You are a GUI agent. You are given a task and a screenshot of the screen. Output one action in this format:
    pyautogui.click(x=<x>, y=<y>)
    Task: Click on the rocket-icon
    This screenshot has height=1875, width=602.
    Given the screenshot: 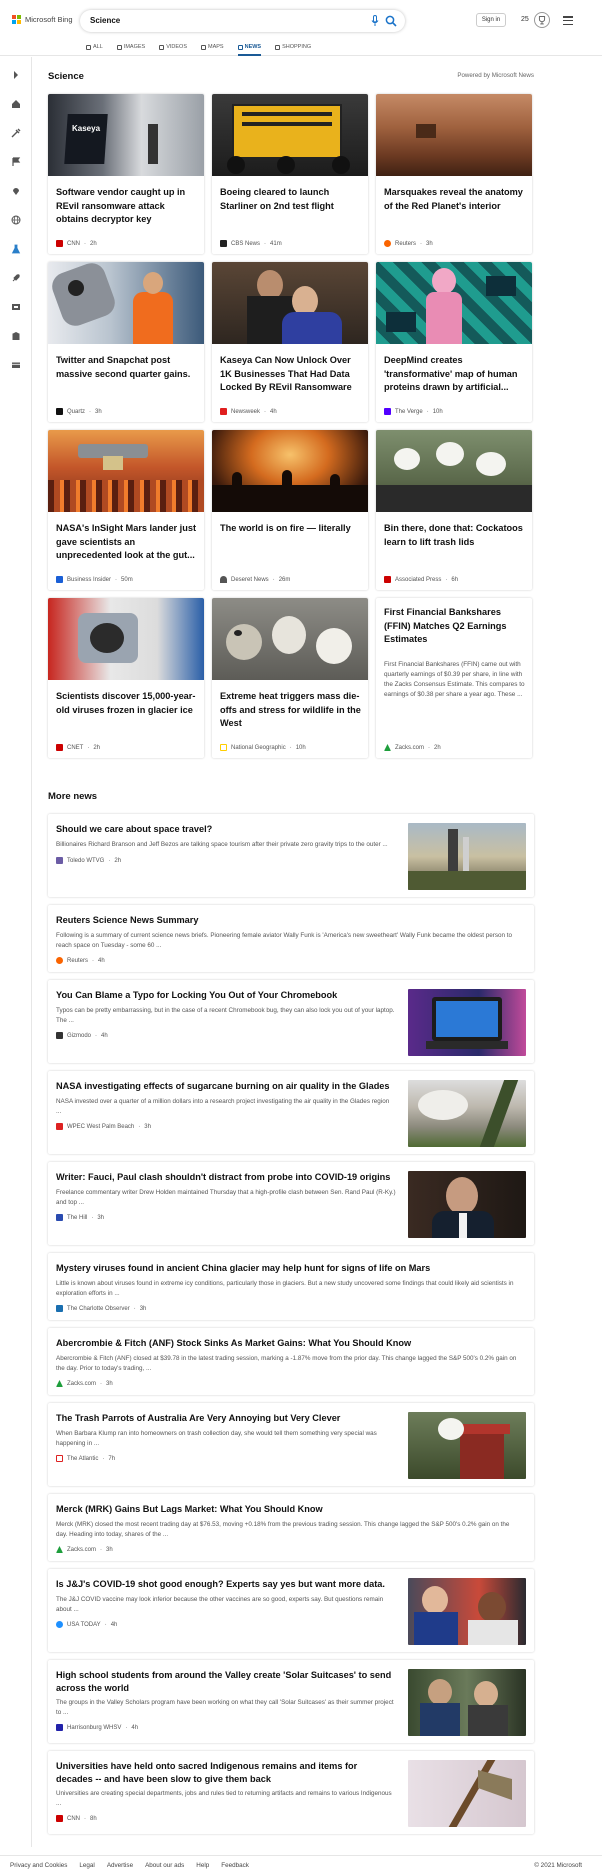 What is the action you would take?
    pyautogui.click(x=16, y=278)
    